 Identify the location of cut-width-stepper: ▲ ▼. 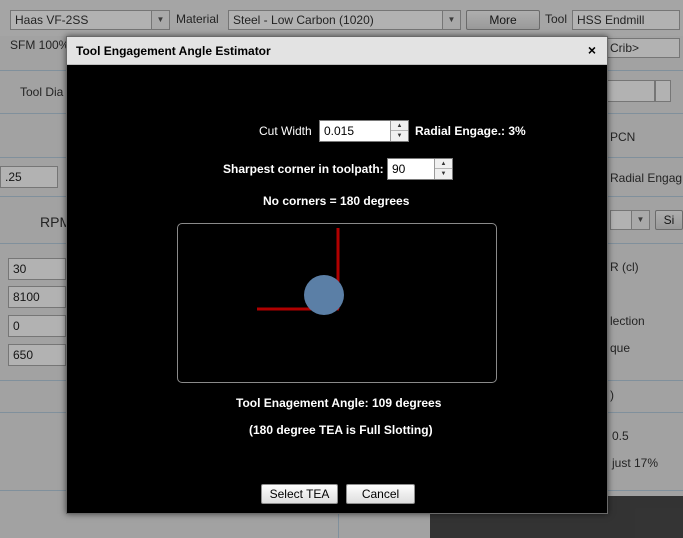
(364, 131).